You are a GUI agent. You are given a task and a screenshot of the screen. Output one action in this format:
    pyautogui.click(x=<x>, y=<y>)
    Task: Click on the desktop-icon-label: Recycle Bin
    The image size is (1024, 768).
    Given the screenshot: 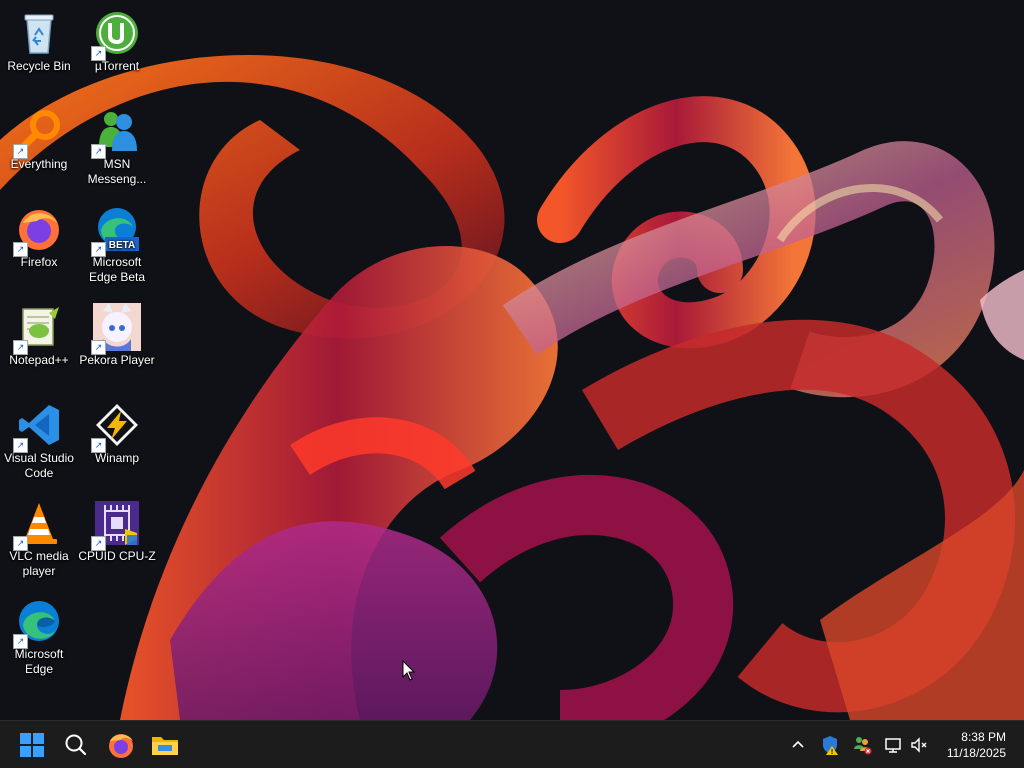 What is the action you would take?
    pyautogui.click(x=39, y=66)
    